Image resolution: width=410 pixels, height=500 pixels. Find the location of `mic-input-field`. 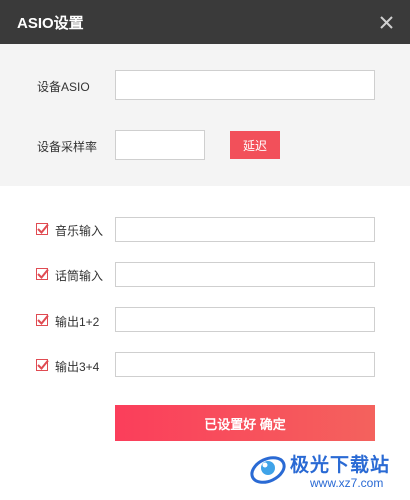

mic-input-field is located at coordinates (245, 274).